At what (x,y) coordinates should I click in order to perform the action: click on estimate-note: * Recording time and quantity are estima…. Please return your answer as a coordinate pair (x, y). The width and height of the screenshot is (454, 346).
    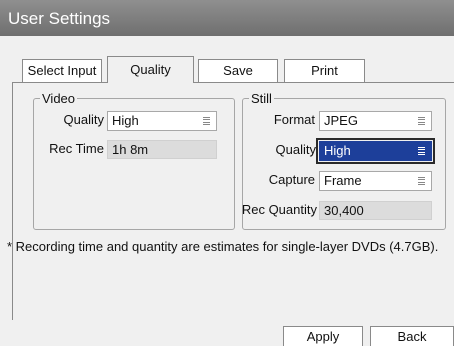
    Looking at the image, I should click on (223, 246).